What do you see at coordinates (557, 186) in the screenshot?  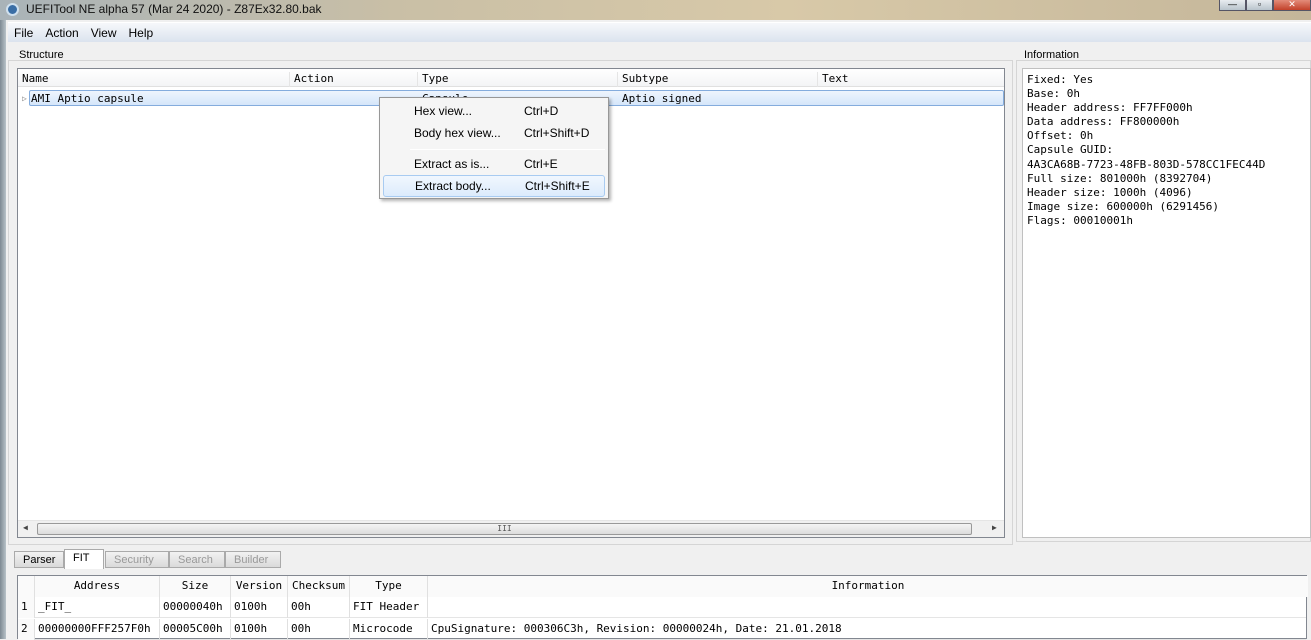 I see `item-shortcut: Ctrl+Shift+E` at bounding box center [557, 186].